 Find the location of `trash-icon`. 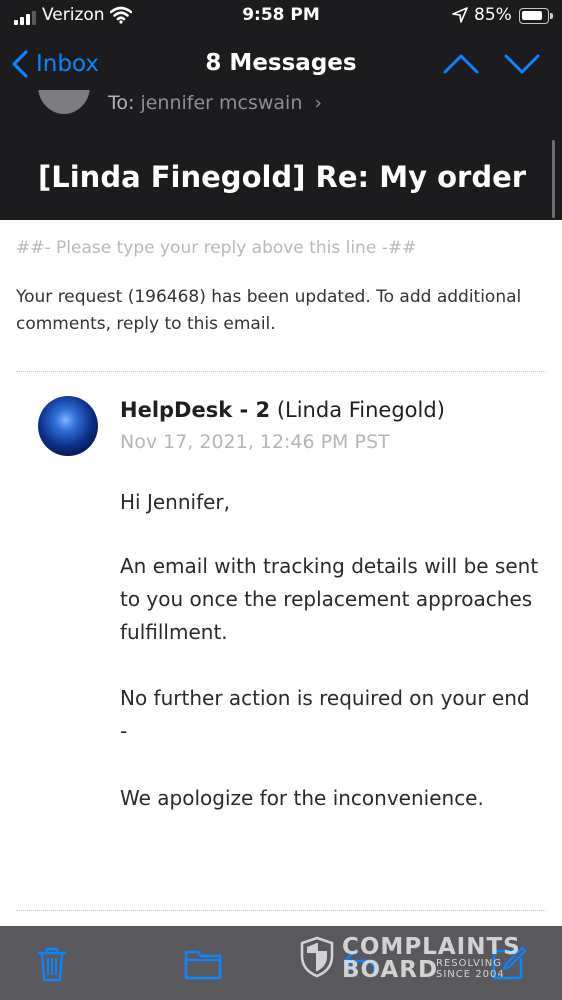

trash-icon is located at coordinates (52, 964).